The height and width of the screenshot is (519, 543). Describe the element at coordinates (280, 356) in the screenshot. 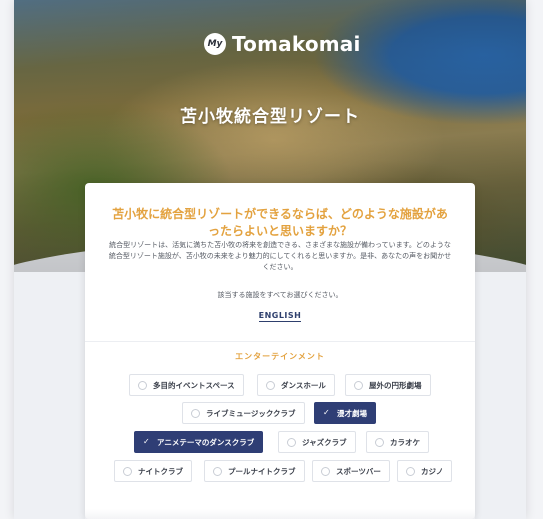

I see `section-title: エンターテインメント` at that location.